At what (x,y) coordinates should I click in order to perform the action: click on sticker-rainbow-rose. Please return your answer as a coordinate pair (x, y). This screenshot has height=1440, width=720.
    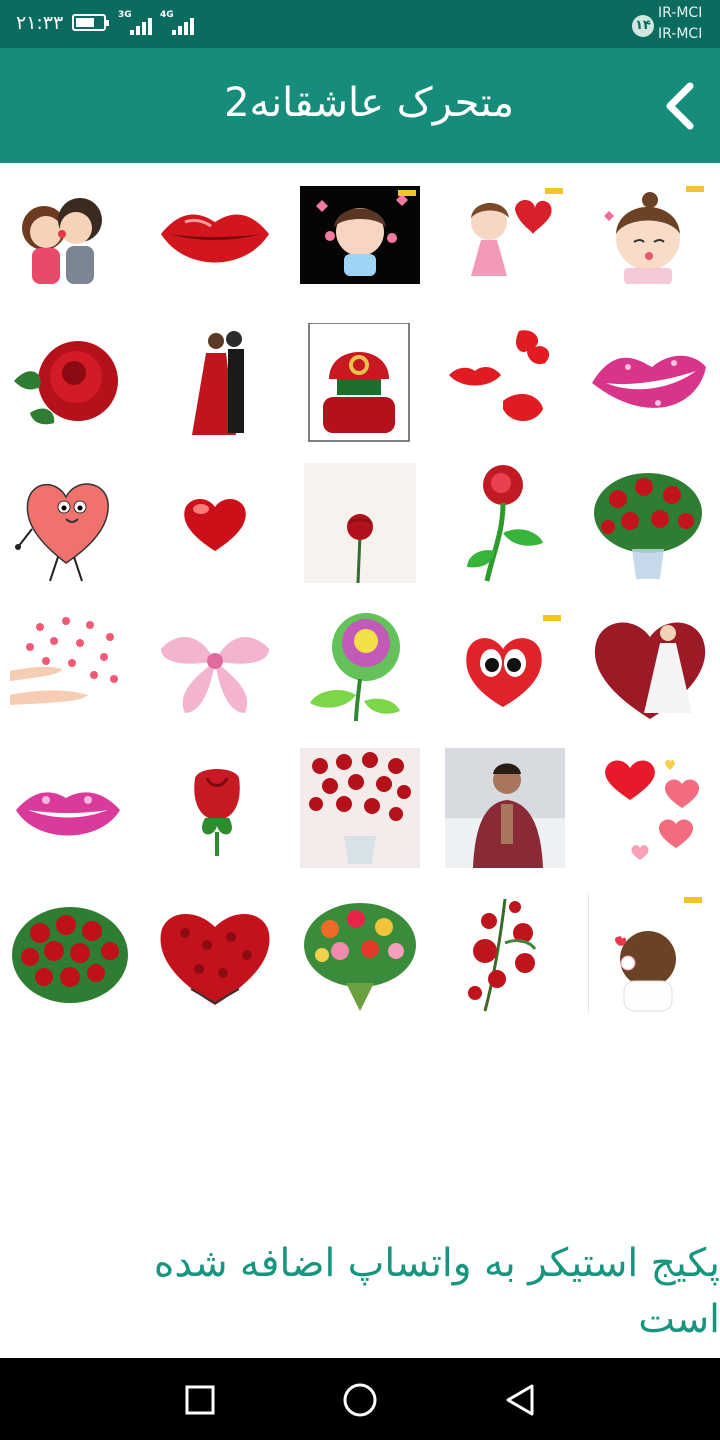
    Looking at the image, I should click on (360, 663).